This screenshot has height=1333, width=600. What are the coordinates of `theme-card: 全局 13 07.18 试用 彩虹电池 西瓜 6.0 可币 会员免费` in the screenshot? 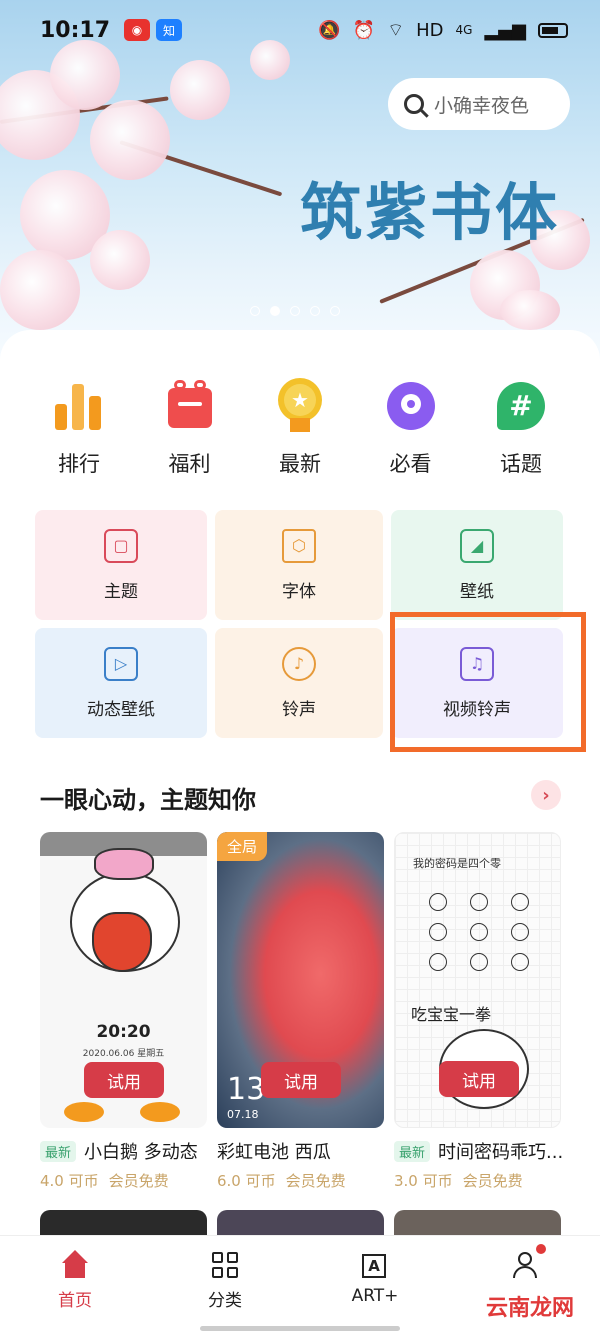 It's located at (300, 1011).